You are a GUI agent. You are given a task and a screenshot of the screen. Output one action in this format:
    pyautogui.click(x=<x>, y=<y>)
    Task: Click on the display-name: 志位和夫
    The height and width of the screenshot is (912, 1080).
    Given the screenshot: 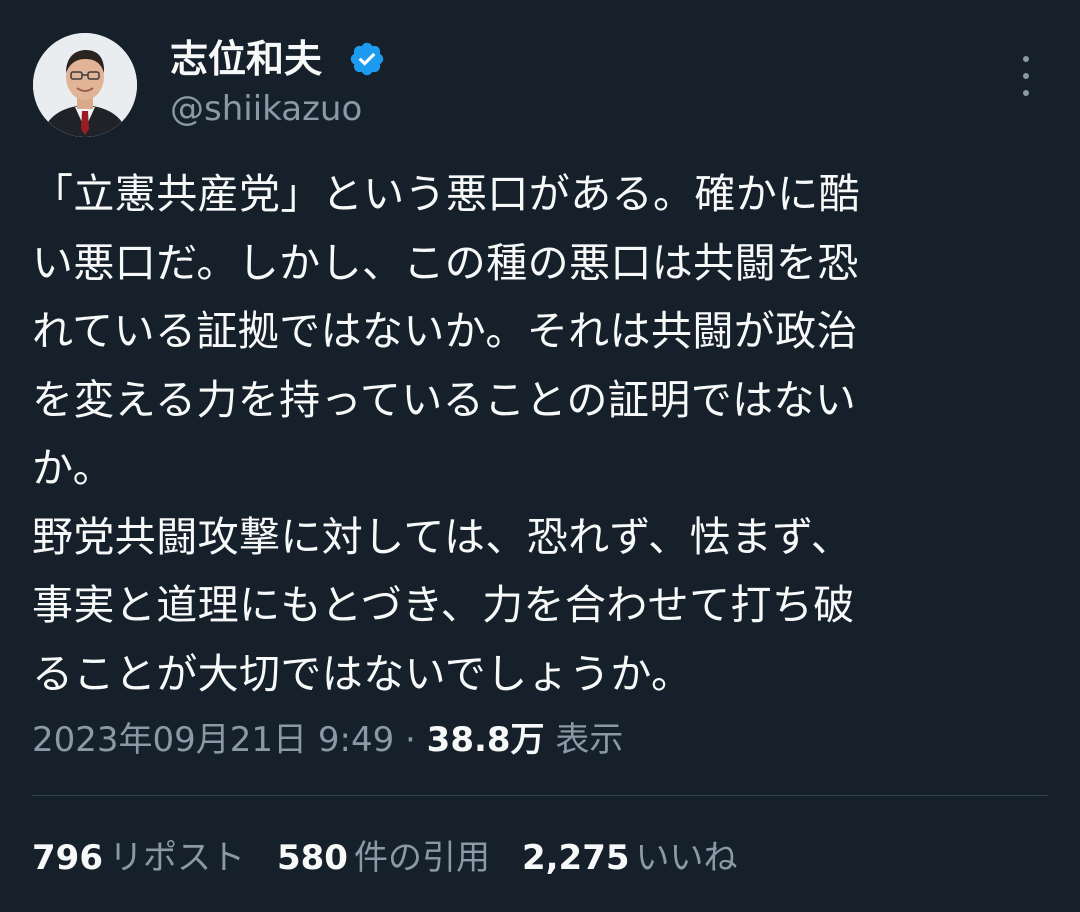 What is the action you would take?
    pyautogui.click(x=246, y=59)
    